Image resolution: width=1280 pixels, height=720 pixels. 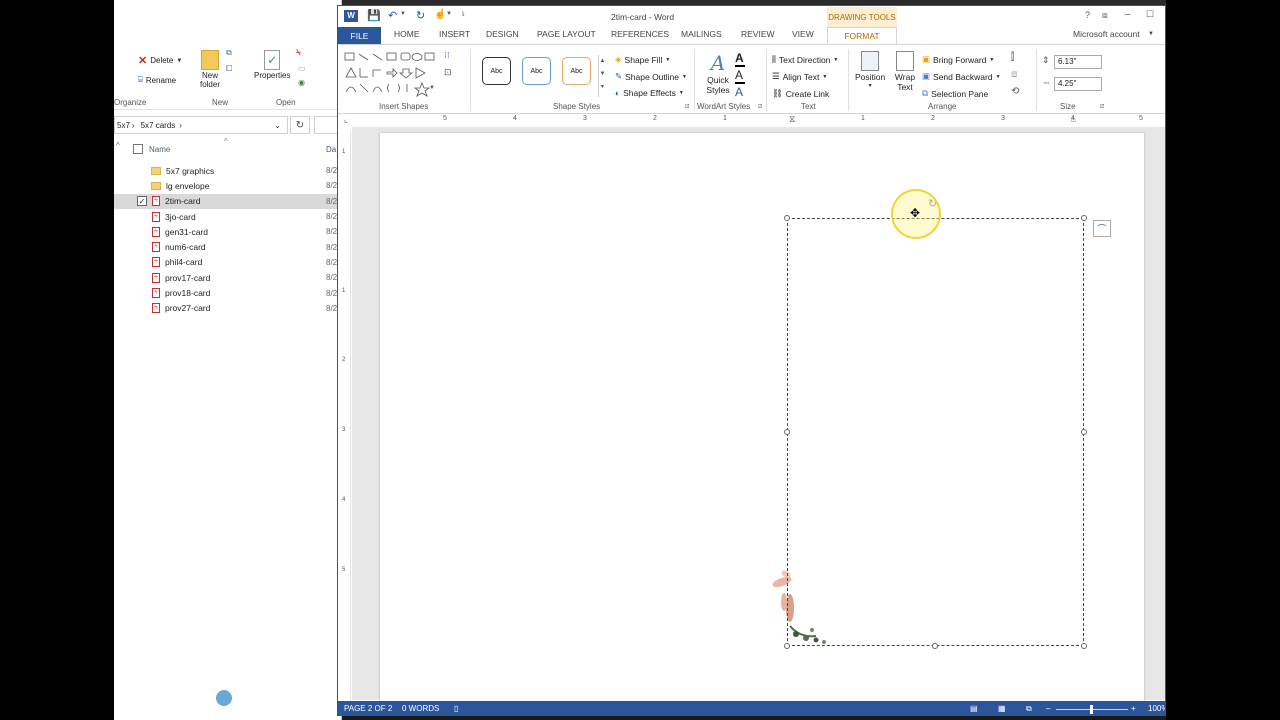 I want to click on right-indent-icon: ⌂, so click(x=1073, y=119).